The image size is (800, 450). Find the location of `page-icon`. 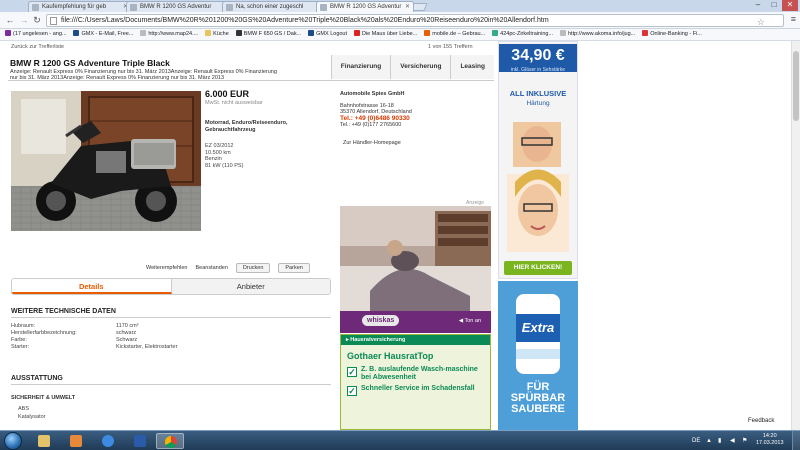

page-icon is located at coordinates (143, 33).